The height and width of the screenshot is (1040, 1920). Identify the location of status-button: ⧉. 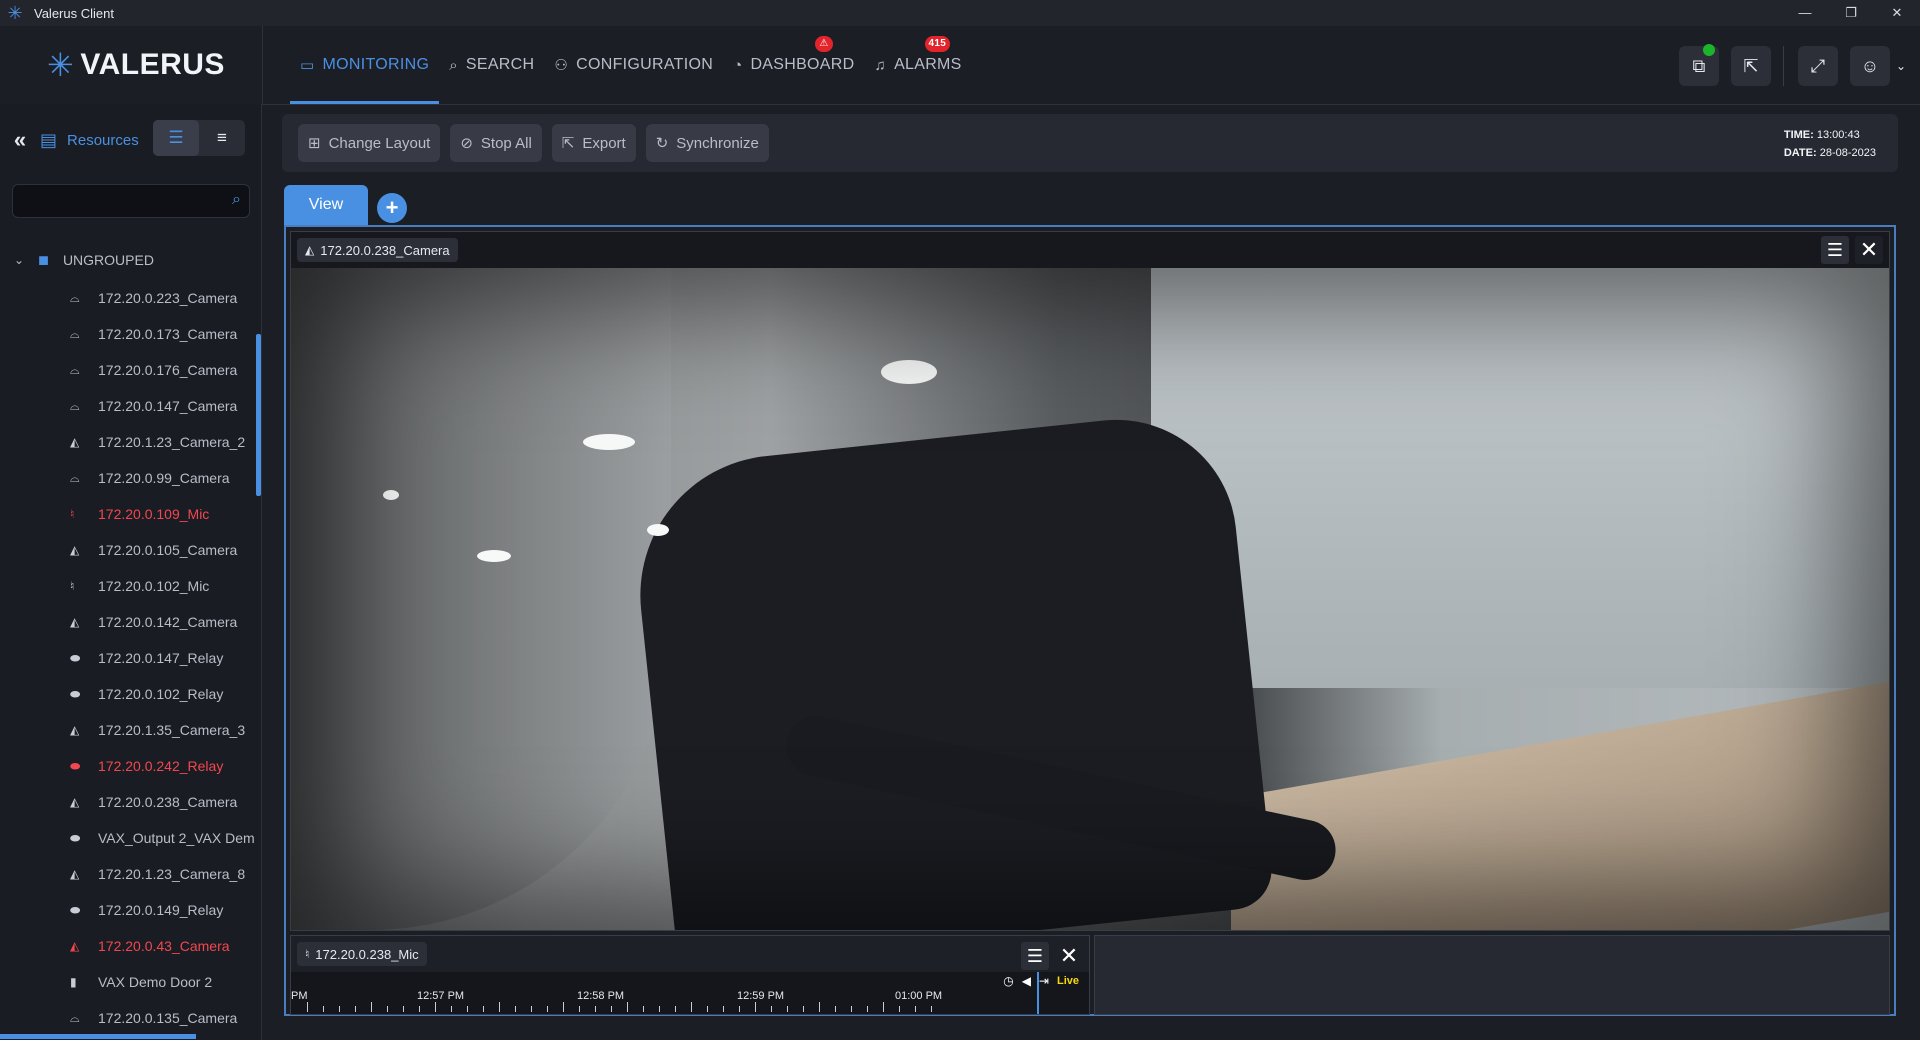
(1698, 65).